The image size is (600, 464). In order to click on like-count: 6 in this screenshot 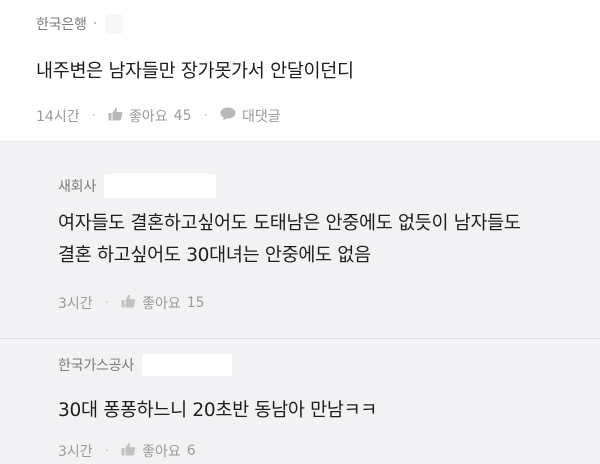, I will do `click(191, 451)`.